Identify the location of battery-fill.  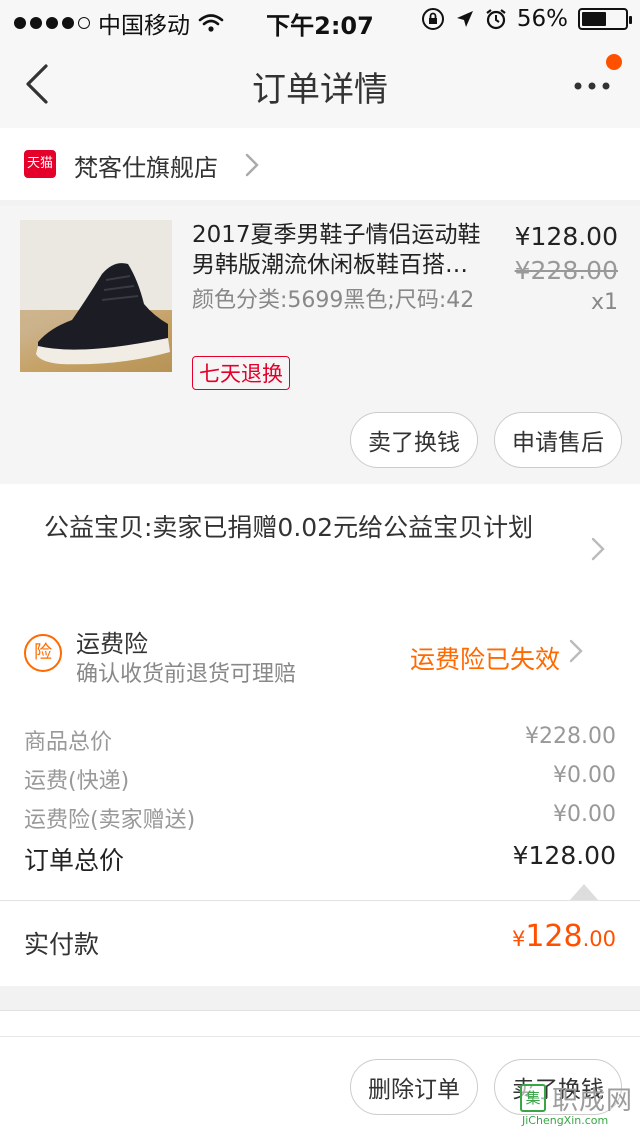
(594, 19).